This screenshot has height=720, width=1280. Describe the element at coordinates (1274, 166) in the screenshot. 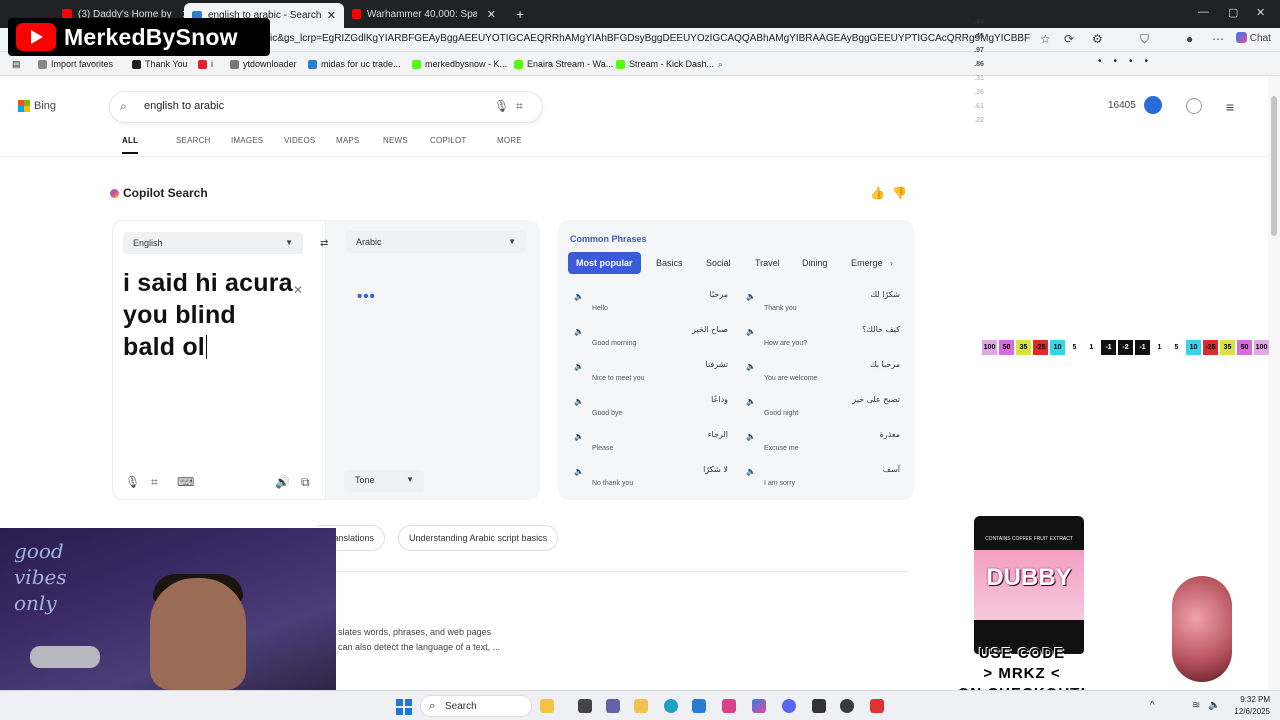

I see `scrollbar-thumb` at that location.